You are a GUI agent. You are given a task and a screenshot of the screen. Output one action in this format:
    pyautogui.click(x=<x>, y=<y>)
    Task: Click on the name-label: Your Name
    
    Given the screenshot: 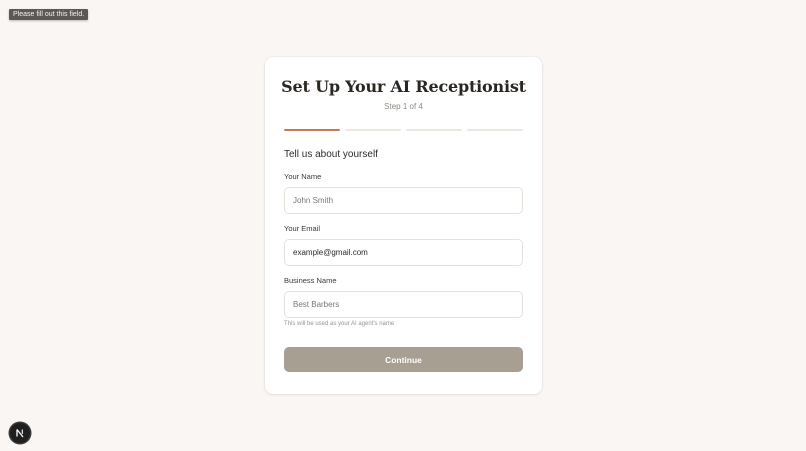 What is the action you would take?
    pyautogui.click(x=303, y=176)
    